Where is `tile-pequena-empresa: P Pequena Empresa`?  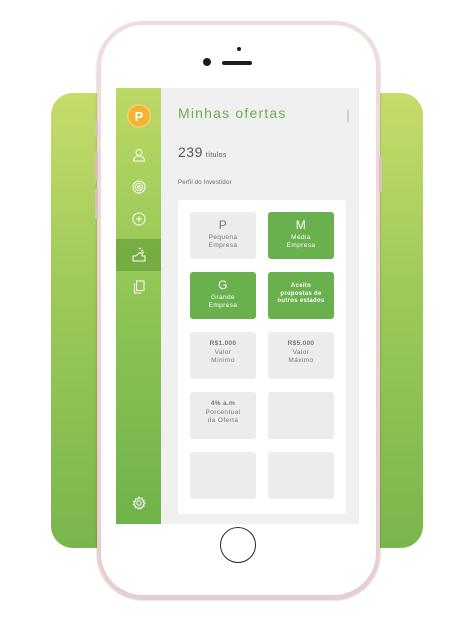 tile-pequena-empresa: P Pequena Empresa is located at coordinates (223, 235).